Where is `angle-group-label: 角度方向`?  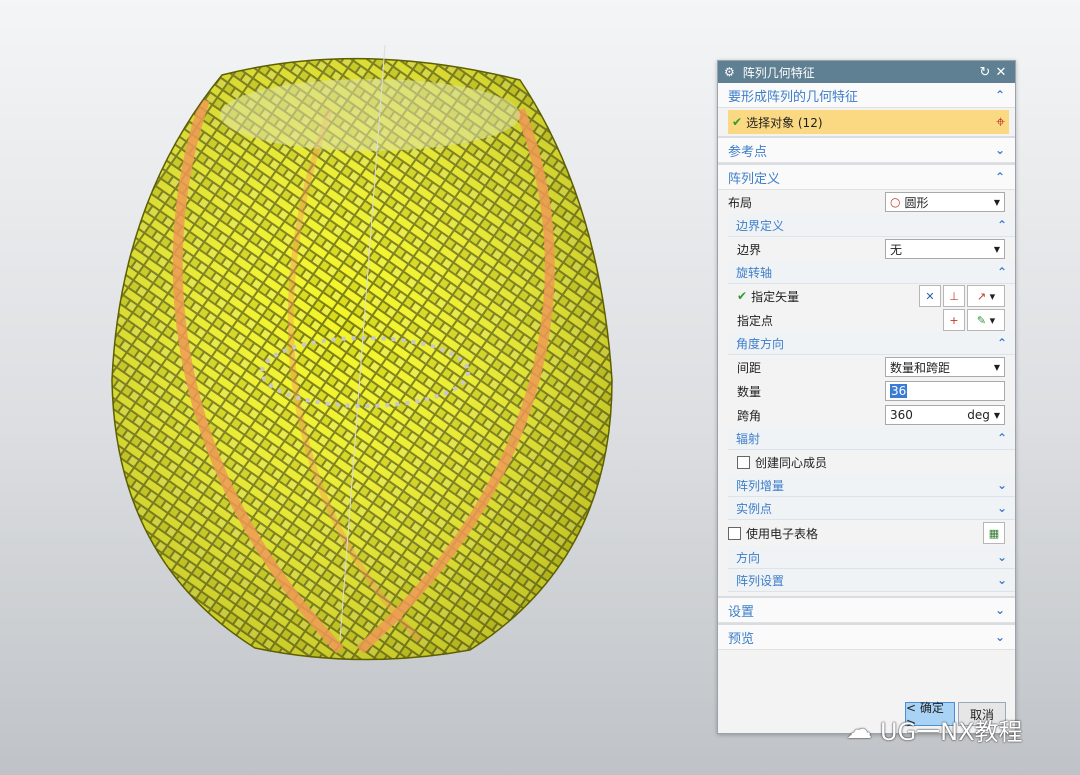 angle-group-label: 角度方向 is located at coordinates (760, 343).